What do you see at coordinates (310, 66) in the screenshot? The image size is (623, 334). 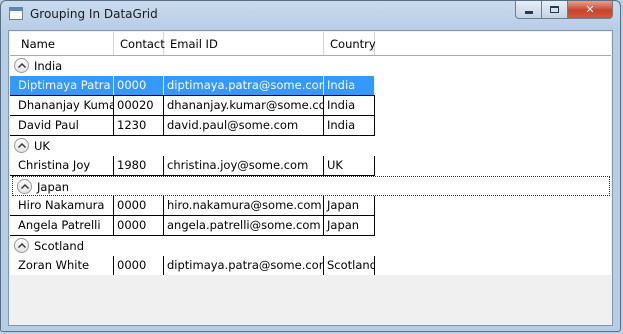 I see `group-header-india: India` at bounding box center [310, 66].